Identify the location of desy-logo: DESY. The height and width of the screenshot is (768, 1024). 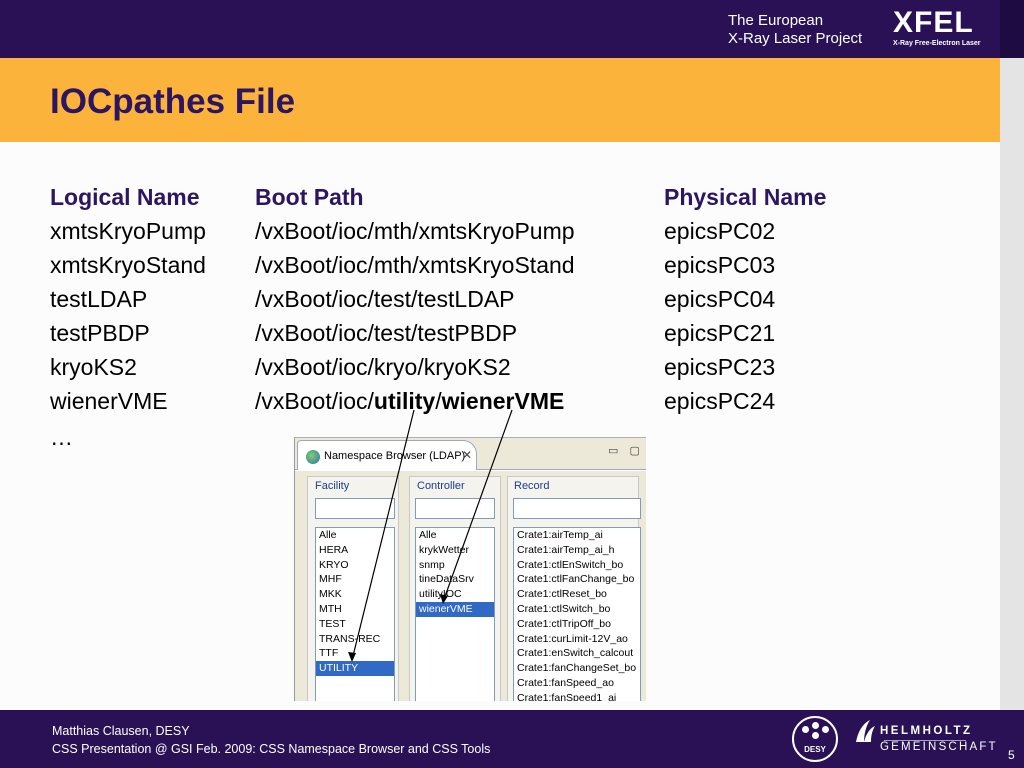
(815, 739).